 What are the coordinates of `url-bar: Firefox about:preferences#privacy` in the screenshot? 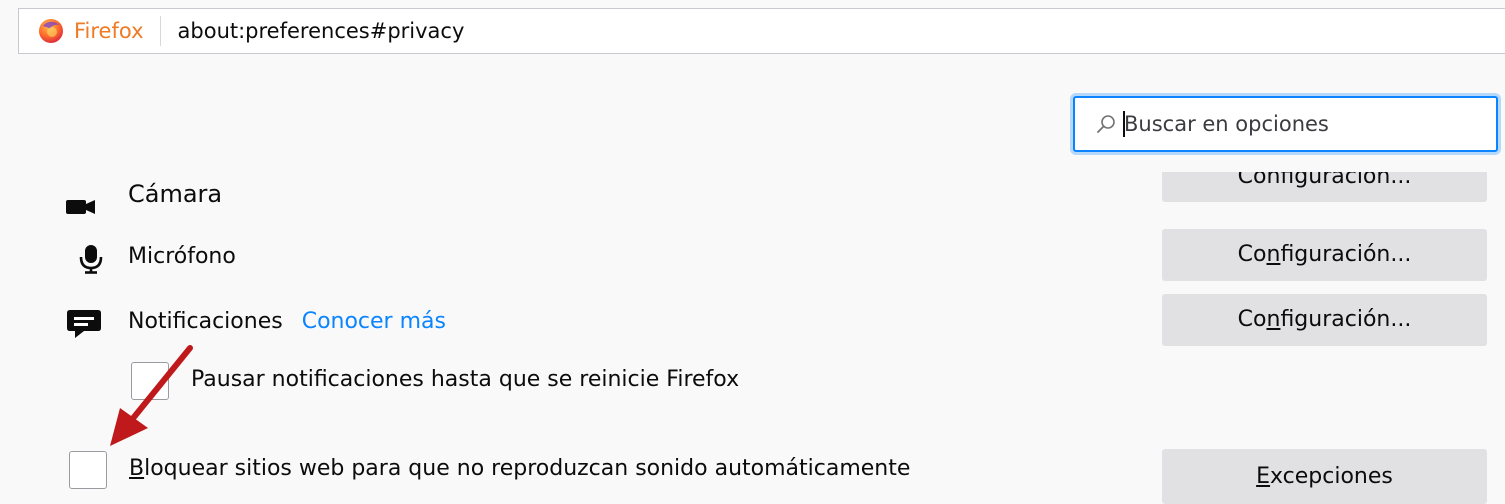 It's located at (761, 31).